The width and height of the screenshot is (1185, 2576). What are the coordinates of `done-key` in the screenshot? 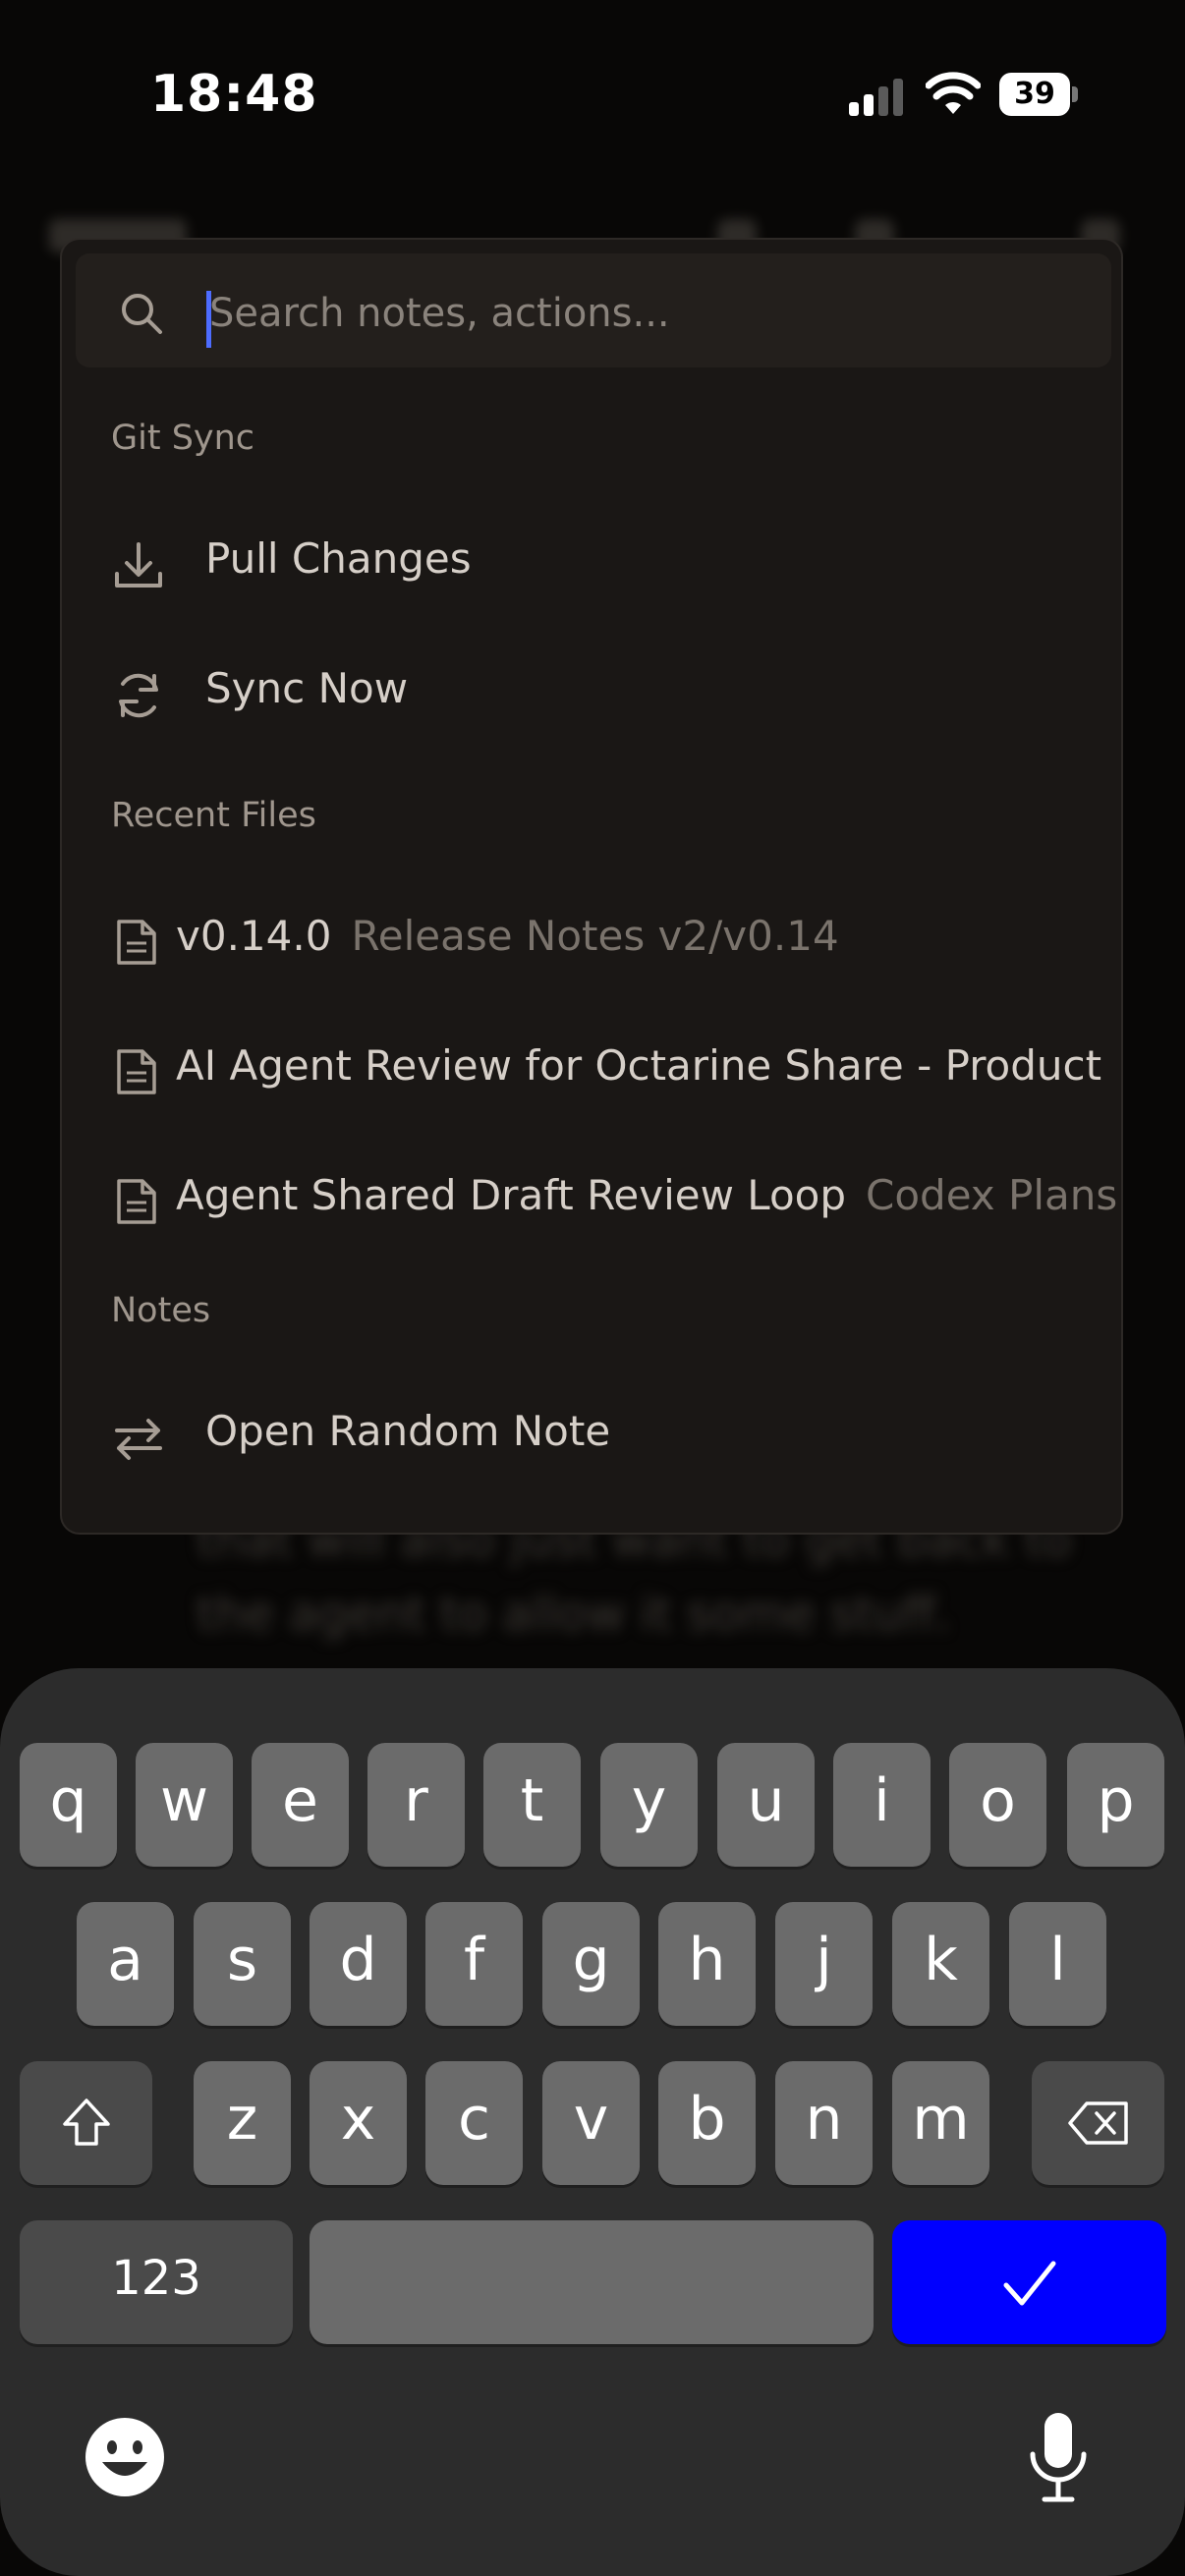 It's located at (1029, 2282).